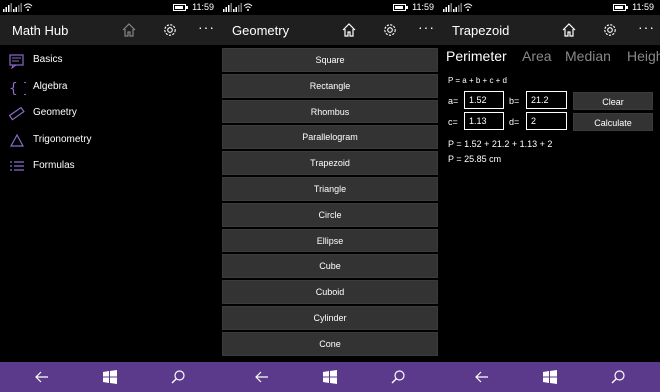 This screenshot has width=660, height=392. I want to click on label-b: b=, so click(514, 101).